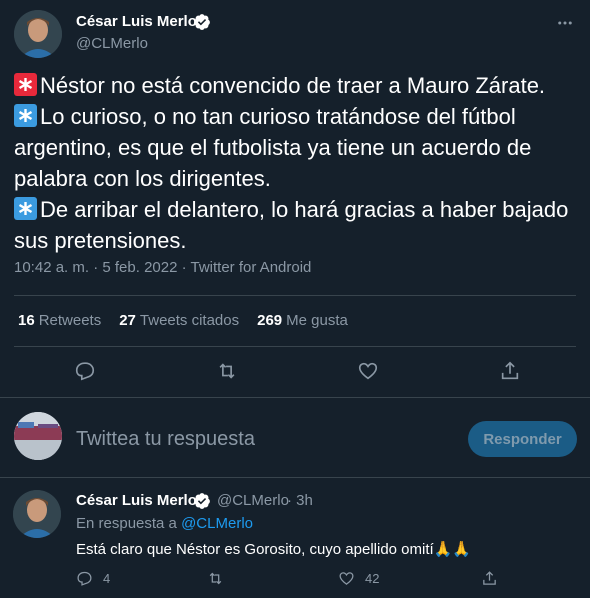 This screenshot has height=598, width=590. Describe the element at coordinates (522, 439) in the screenshot. I see `reply-button: Responder` at that location.